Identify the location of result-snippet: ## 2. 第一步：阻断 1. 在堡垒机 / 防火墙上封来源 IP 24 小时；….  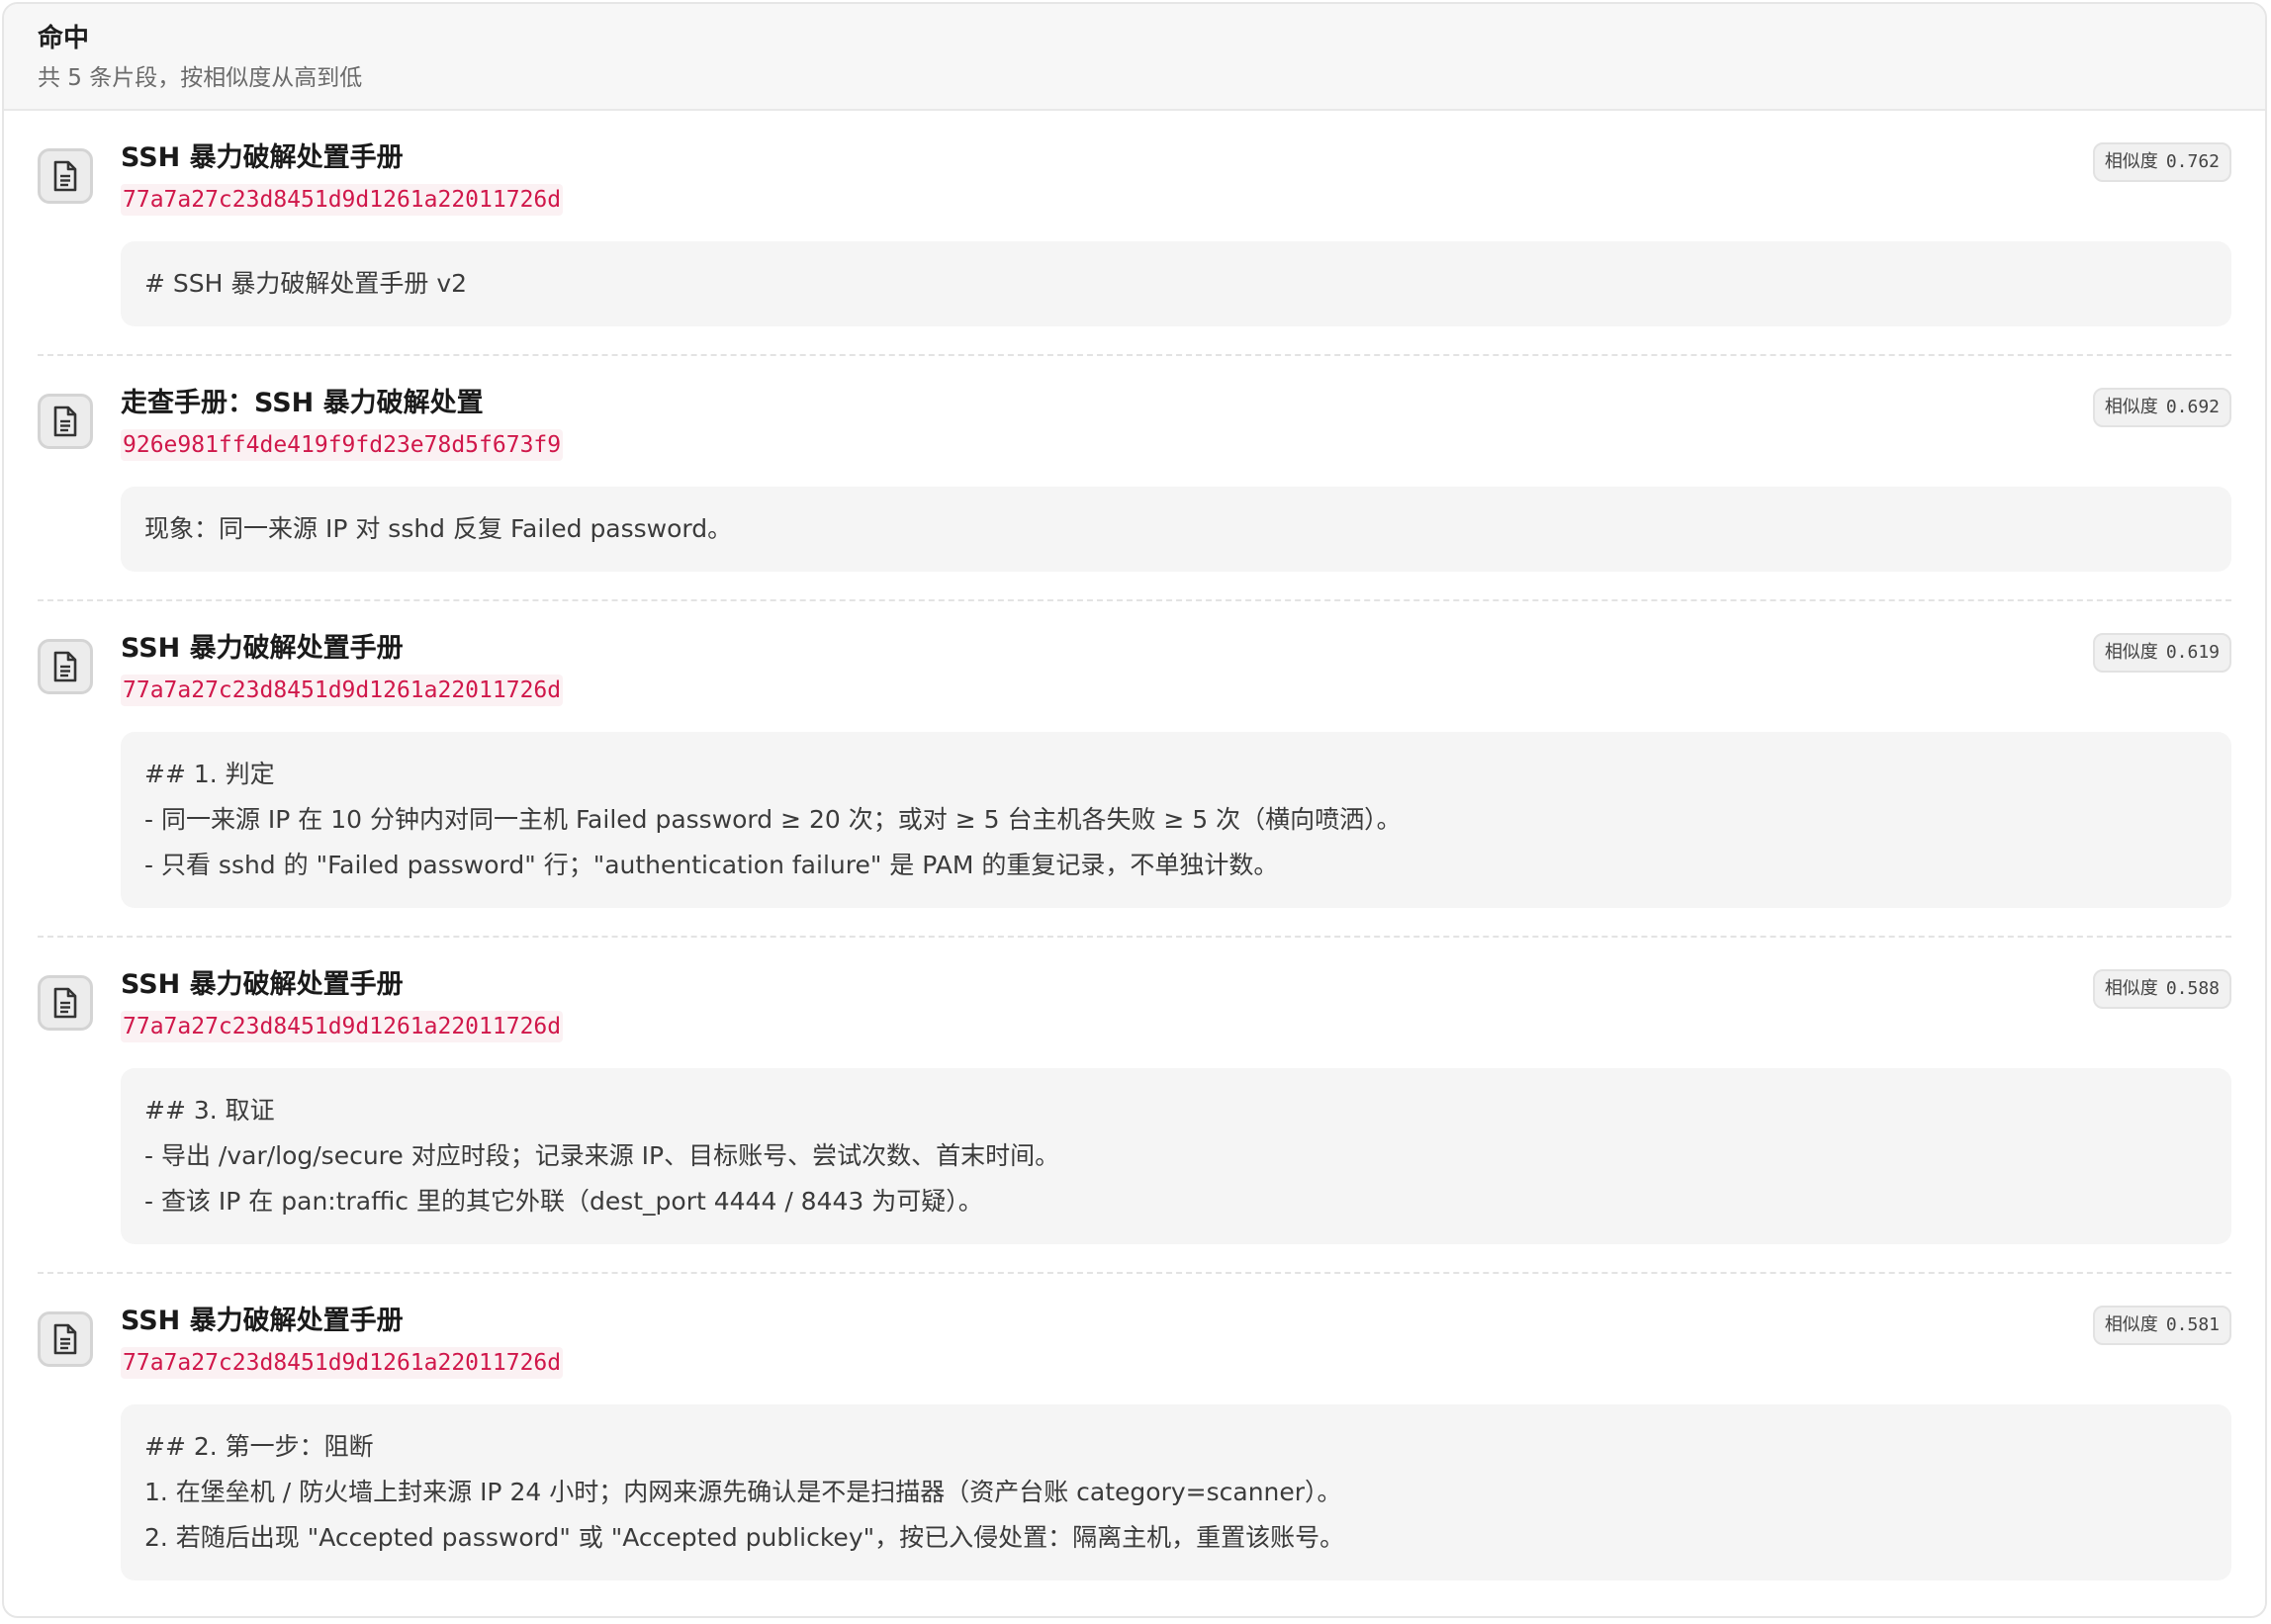
(1176, 1492).